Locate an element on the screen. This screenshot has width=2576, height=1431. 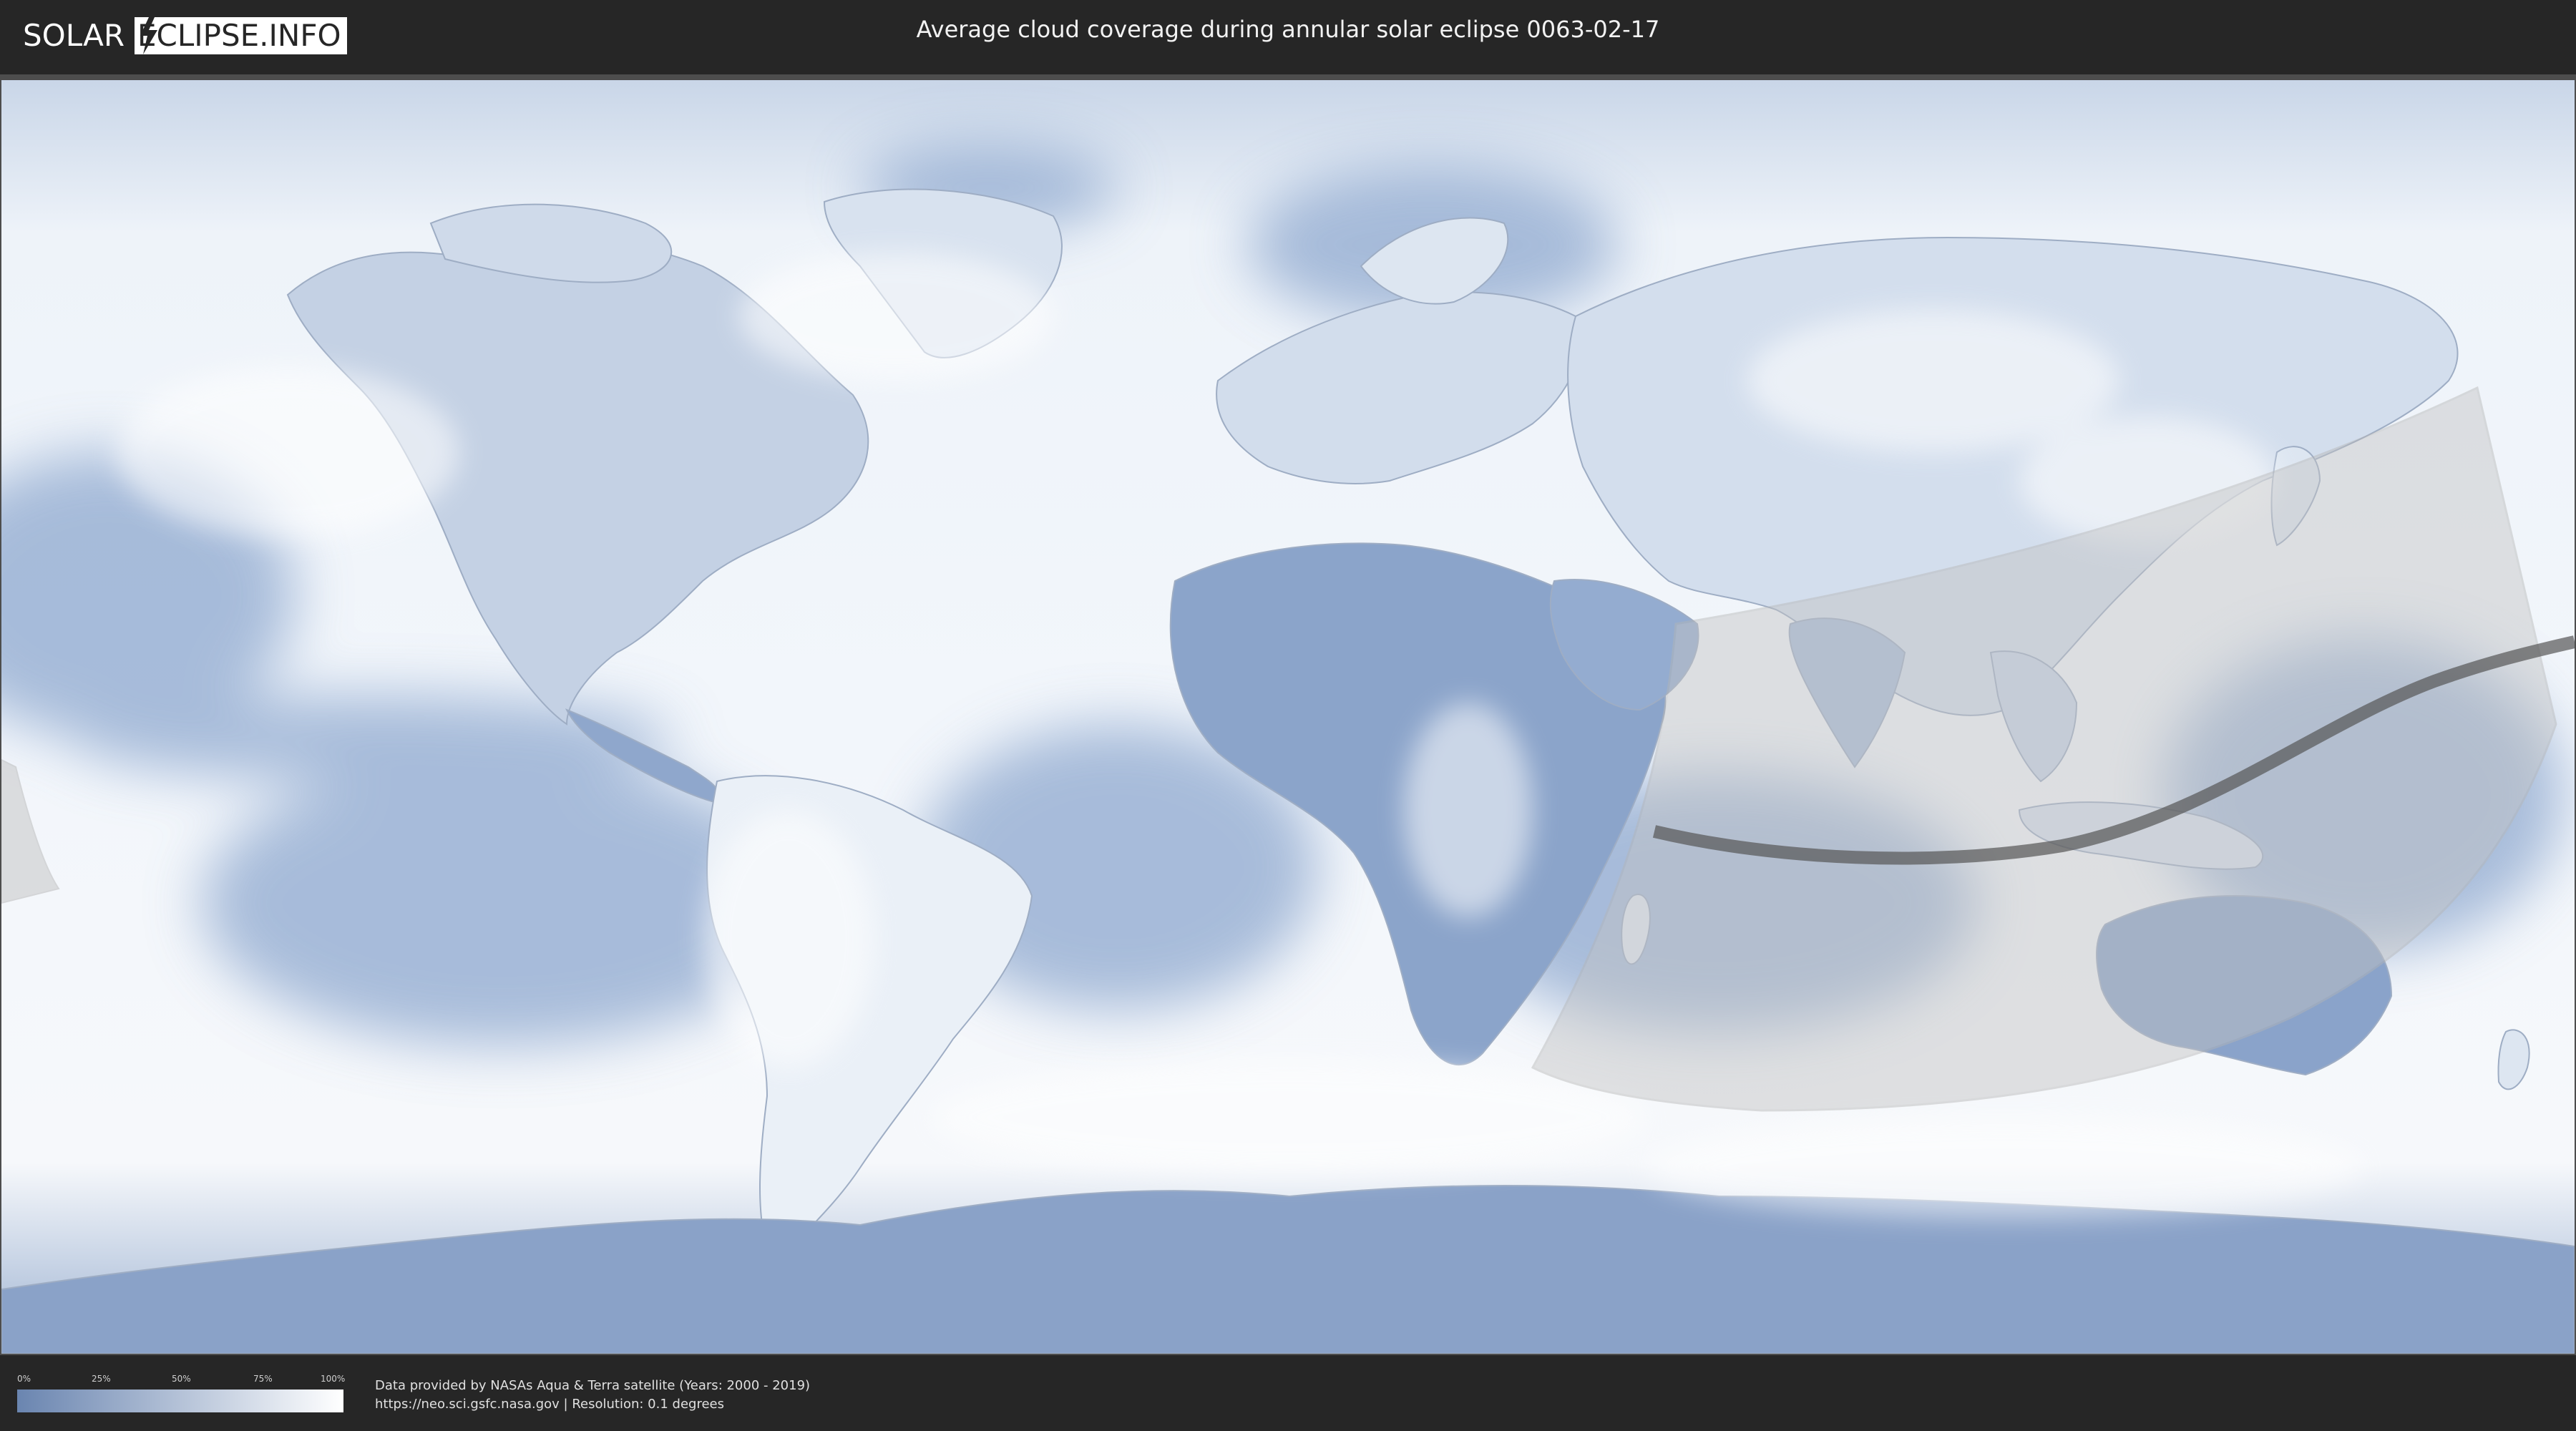
legend-tick-0: 0% is located at coordinates (24, 1379).